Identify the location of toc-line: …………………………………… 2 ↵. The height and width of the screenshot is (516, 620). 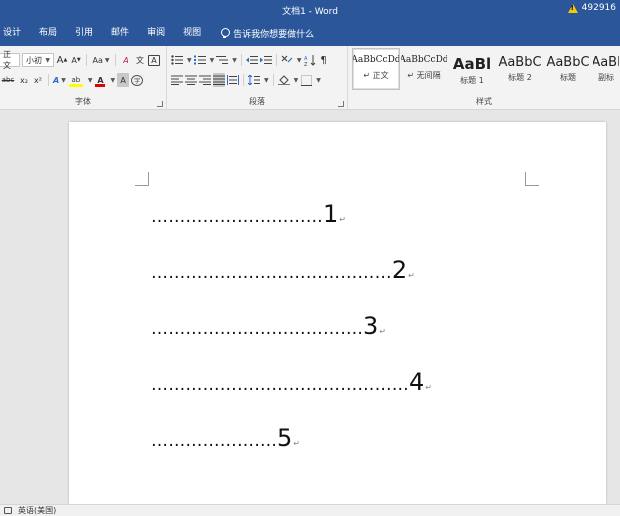
(283, 270).